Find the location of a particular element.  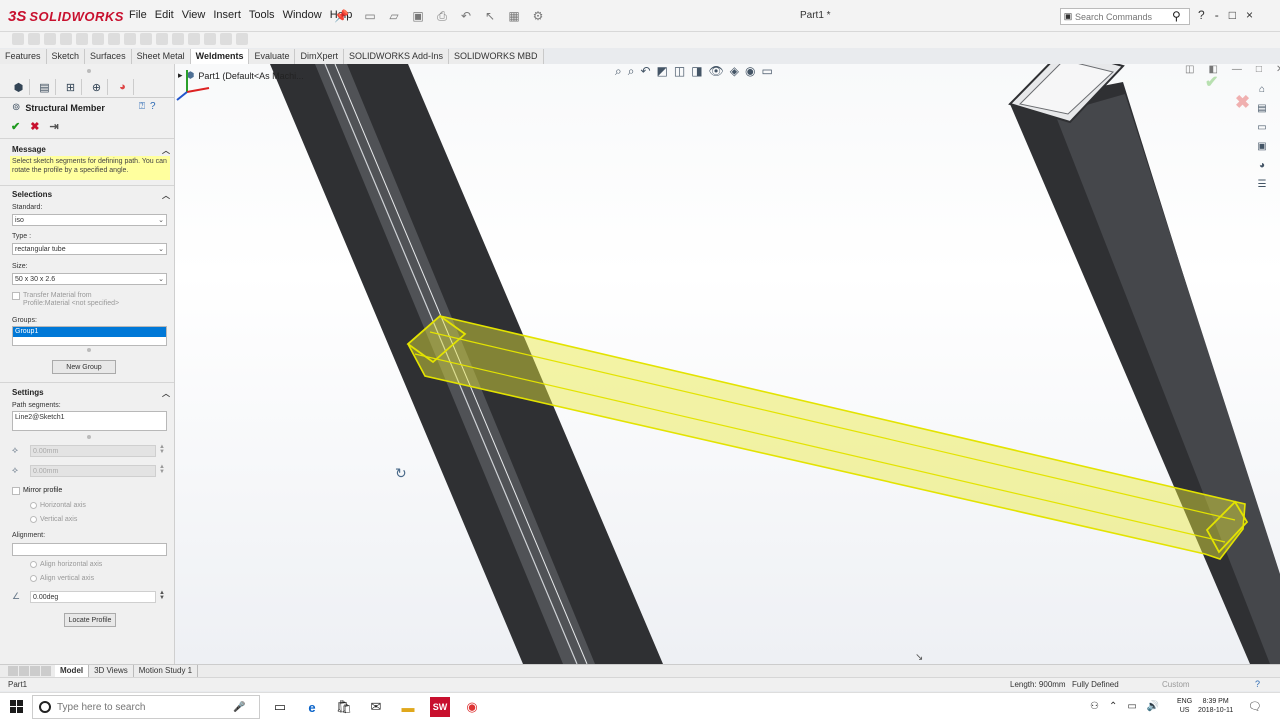

options-gear-icon: ⚙ is located at coordinates (538, 16).